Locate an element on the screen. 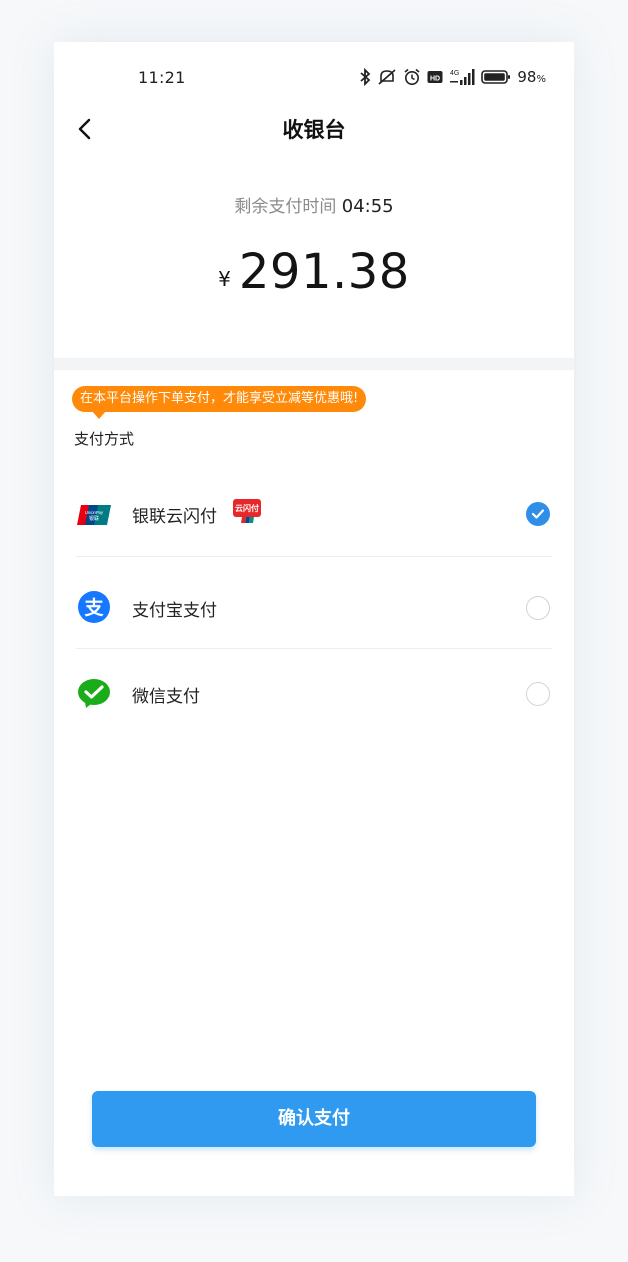  nav-bar: 收银台 is located at coordinates (314, 129).